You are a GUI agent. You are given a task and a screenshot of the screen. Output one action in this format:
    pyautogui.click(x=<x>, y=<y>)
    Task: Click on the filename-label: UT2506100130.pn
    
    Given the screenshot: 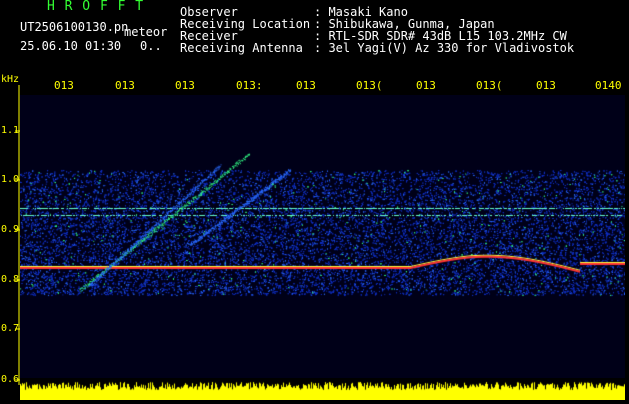 What is the action you would take?
    pyautogui.click(x=74, y=27)
    